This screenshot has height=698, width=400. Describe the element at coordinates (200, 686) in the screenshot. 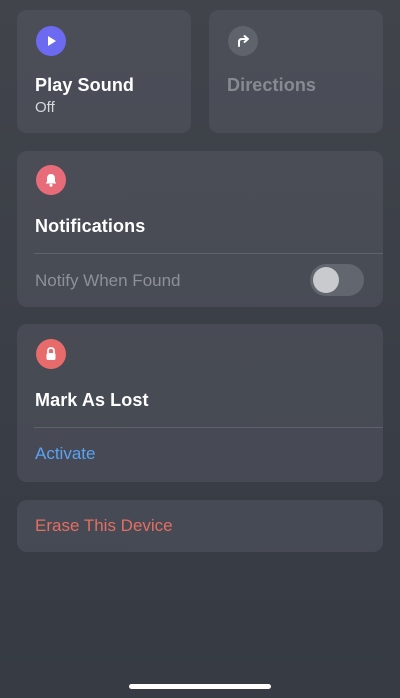

I see `home-indicator` at that location.